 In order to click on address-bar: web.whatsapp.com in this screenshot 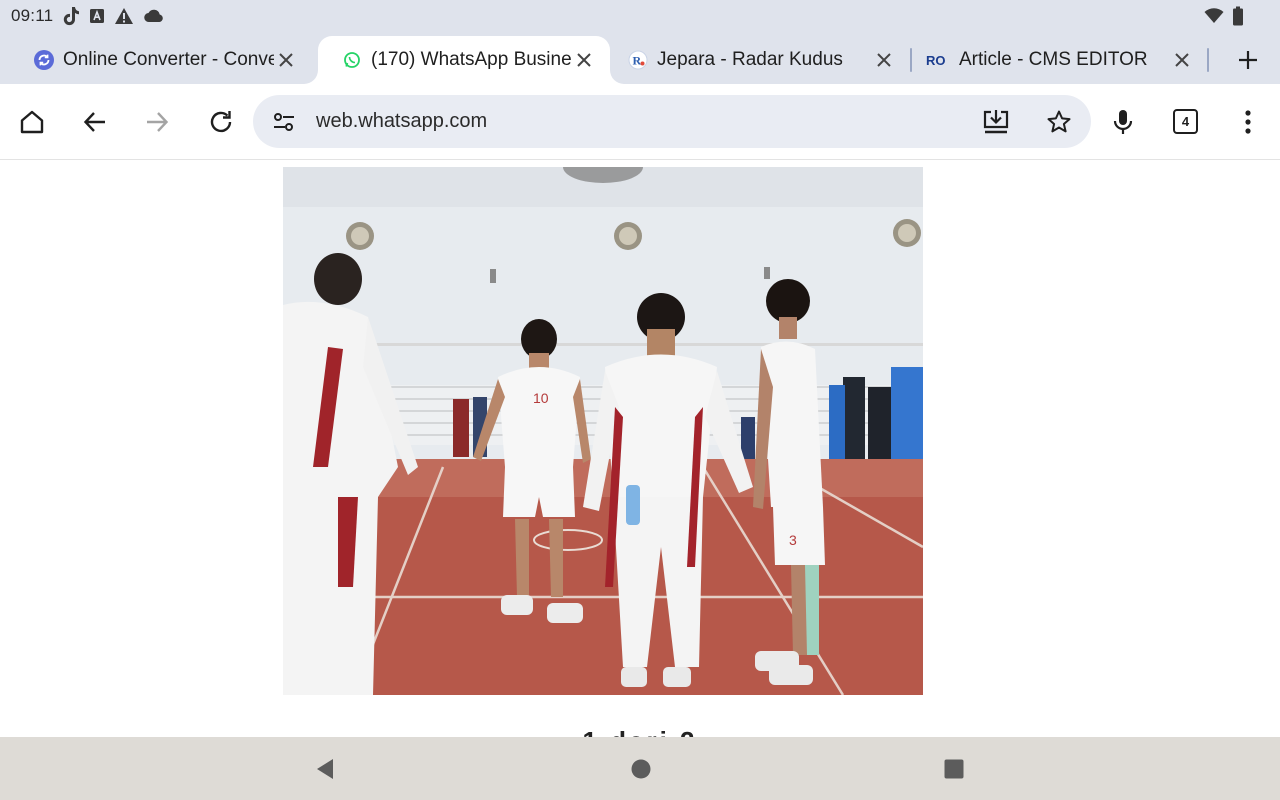, I will do `click(672, 121)`.